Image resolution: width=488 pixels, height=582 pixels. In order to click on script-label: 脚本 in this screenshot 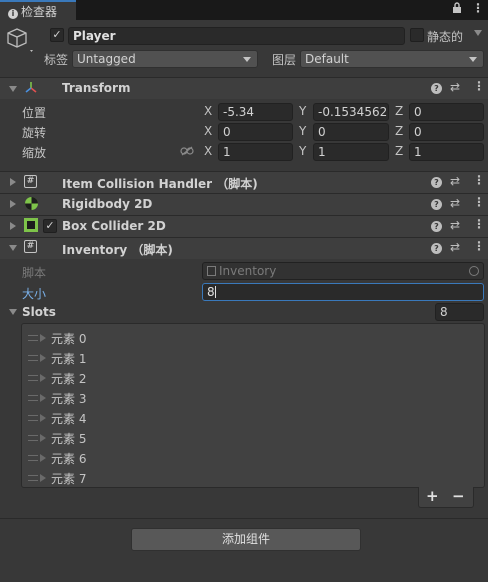, I will do `click(34, 273)`.